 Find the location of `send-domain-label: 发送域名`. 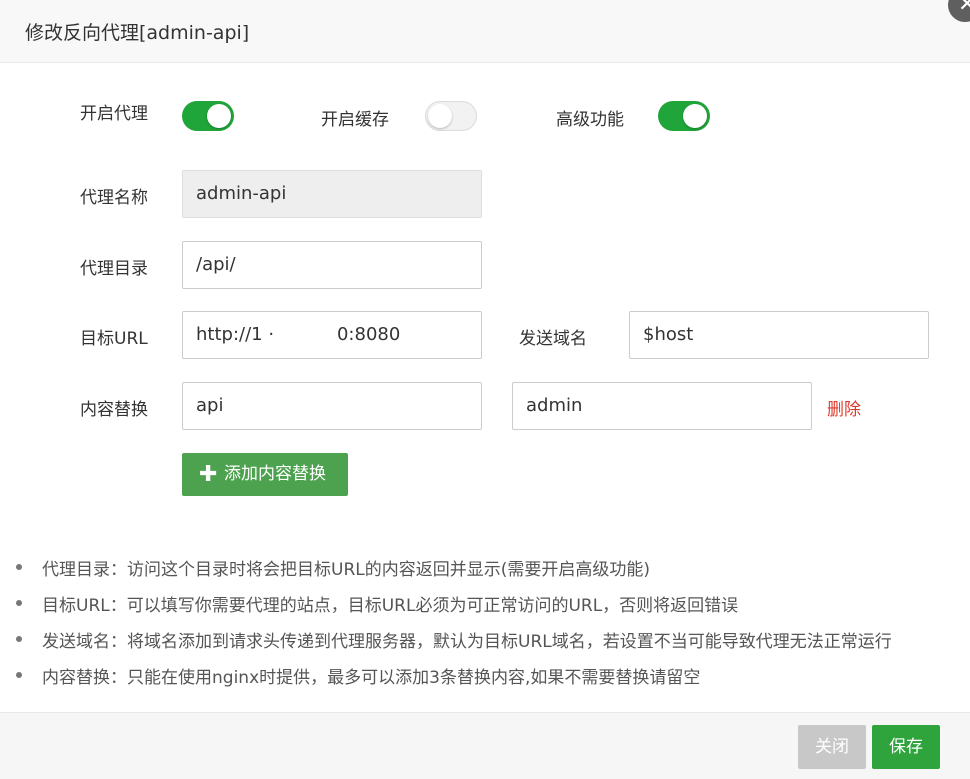

send-domain-label: 发送域名 is located at coordinates (553, 339).